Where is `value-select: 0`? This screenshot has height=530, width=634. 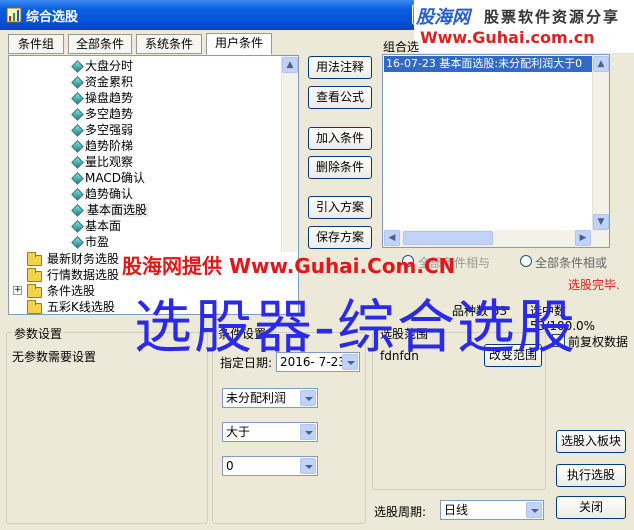 value-select: 0 is located at coordinates (270, 466).